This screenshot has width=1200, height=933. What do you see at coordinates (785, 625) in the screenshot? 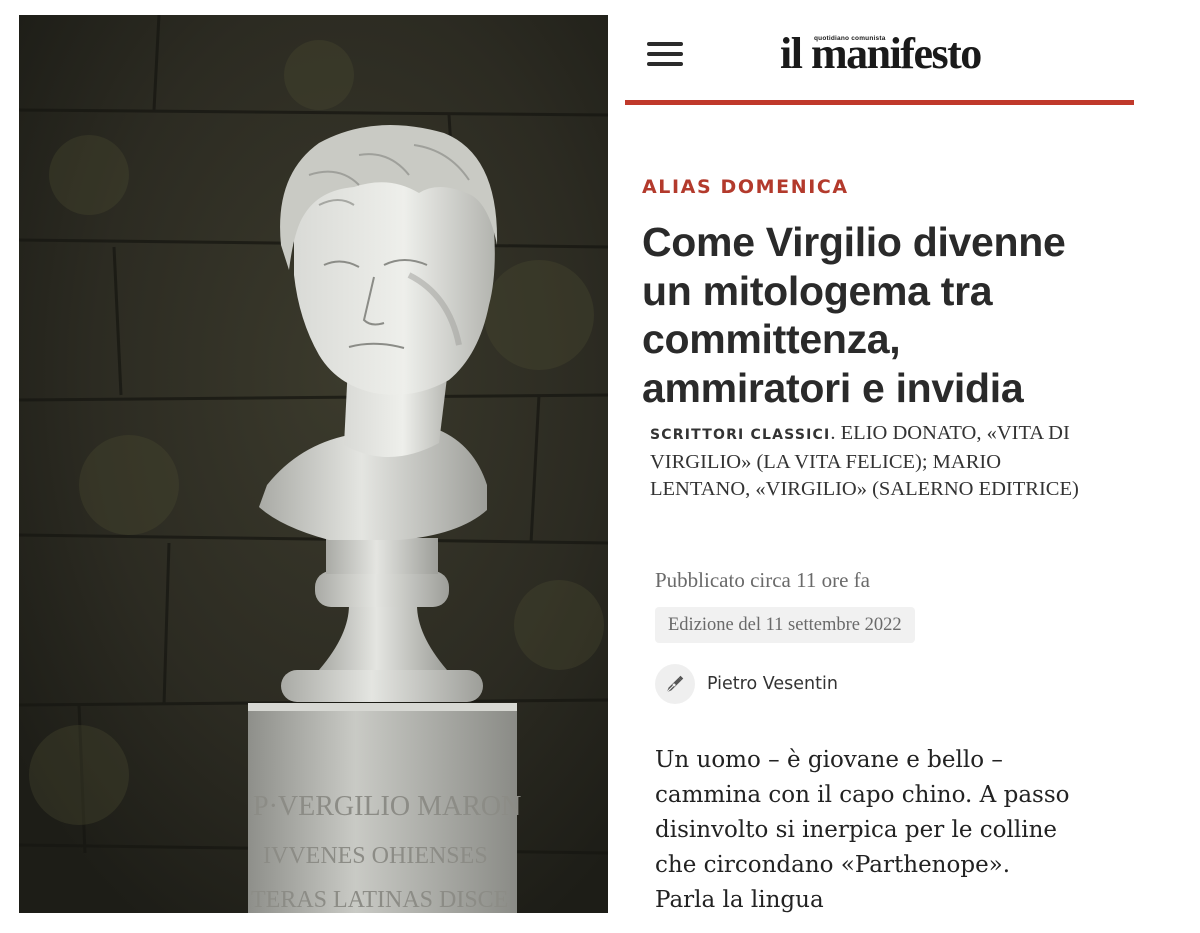
I see `edition-badge: Edizione del 11 settembre 2022` at bounding box center [785, 625].